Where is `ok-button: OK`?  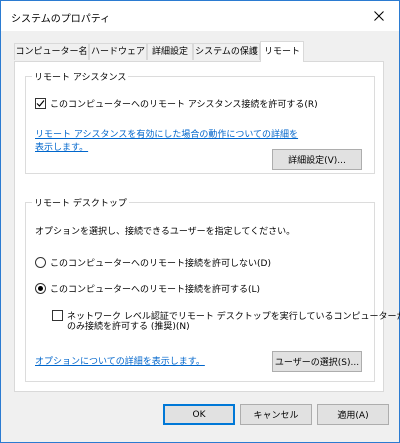
ok-button: OK is located at coordinates (199, 414).